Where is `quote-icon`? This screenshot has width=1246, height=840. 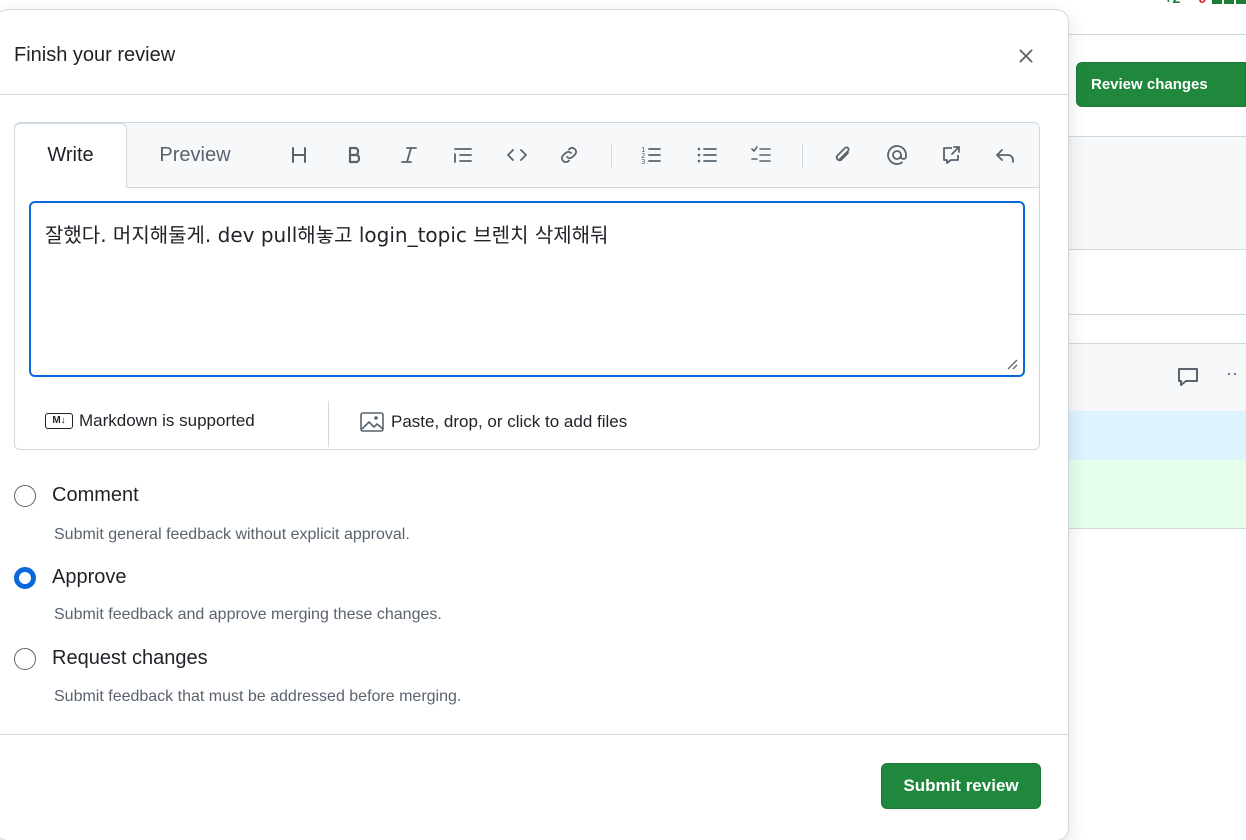 quote-icon is located at coordinates (463, 155).